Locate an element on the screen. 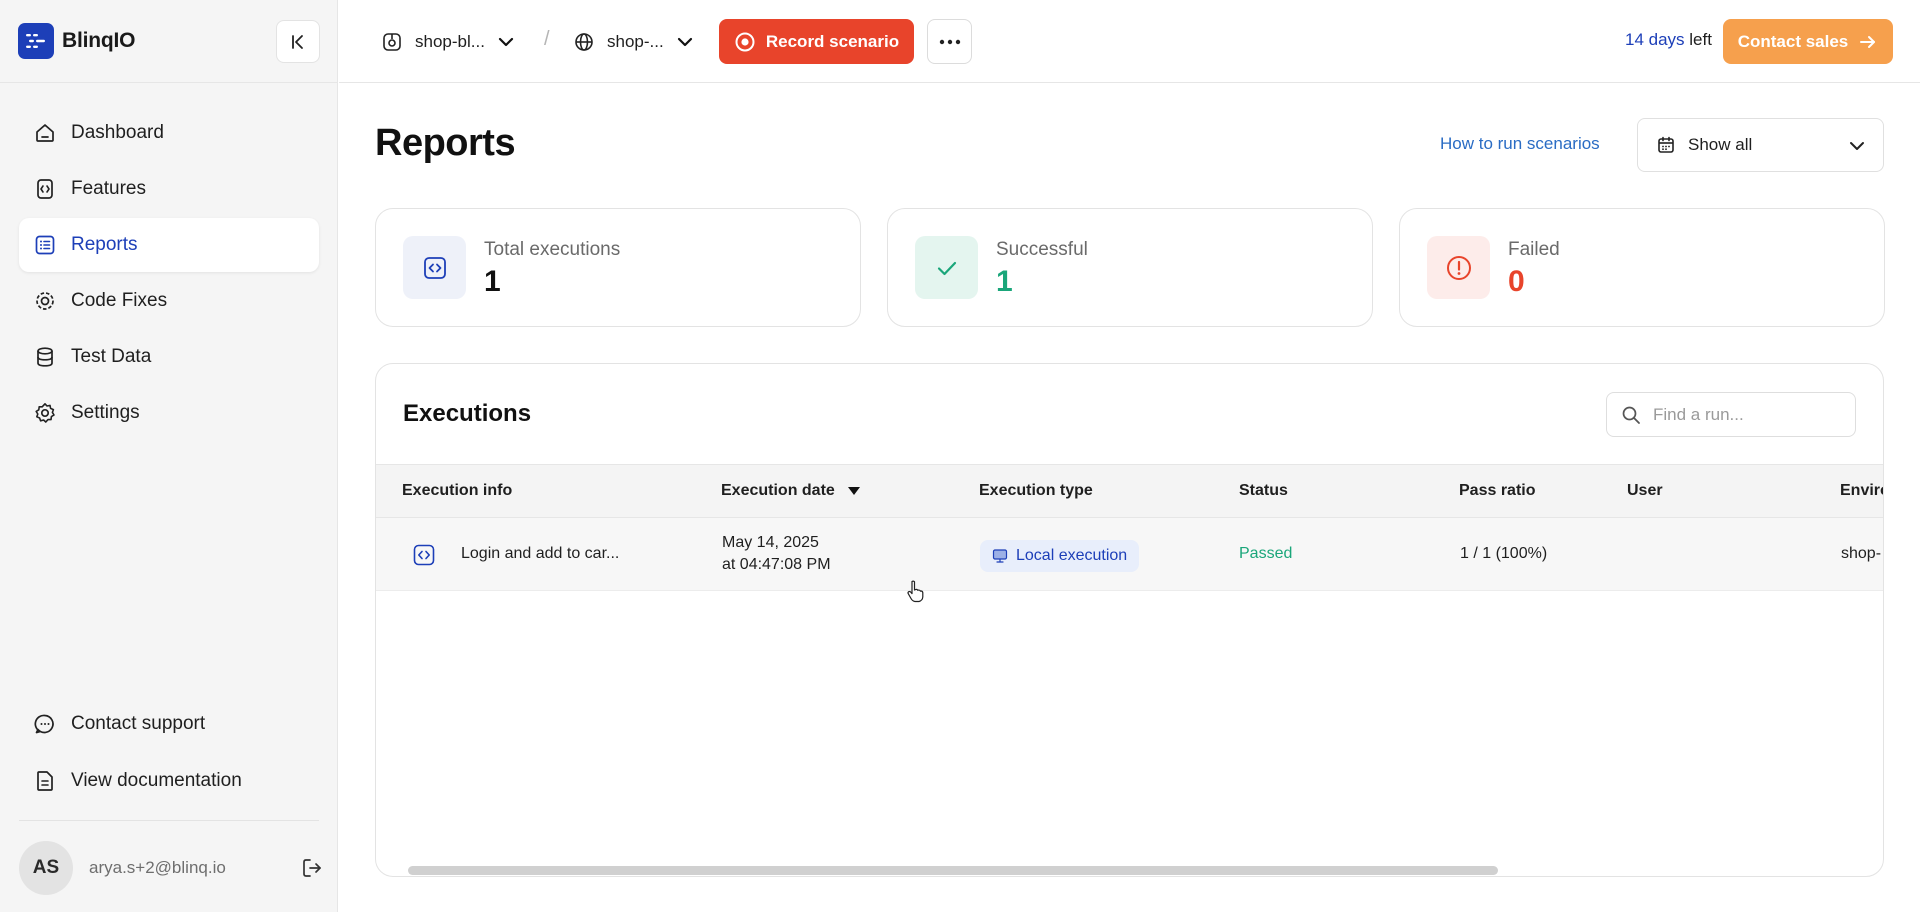  total-executions-value: 1 is located at coordinates (492, 281).